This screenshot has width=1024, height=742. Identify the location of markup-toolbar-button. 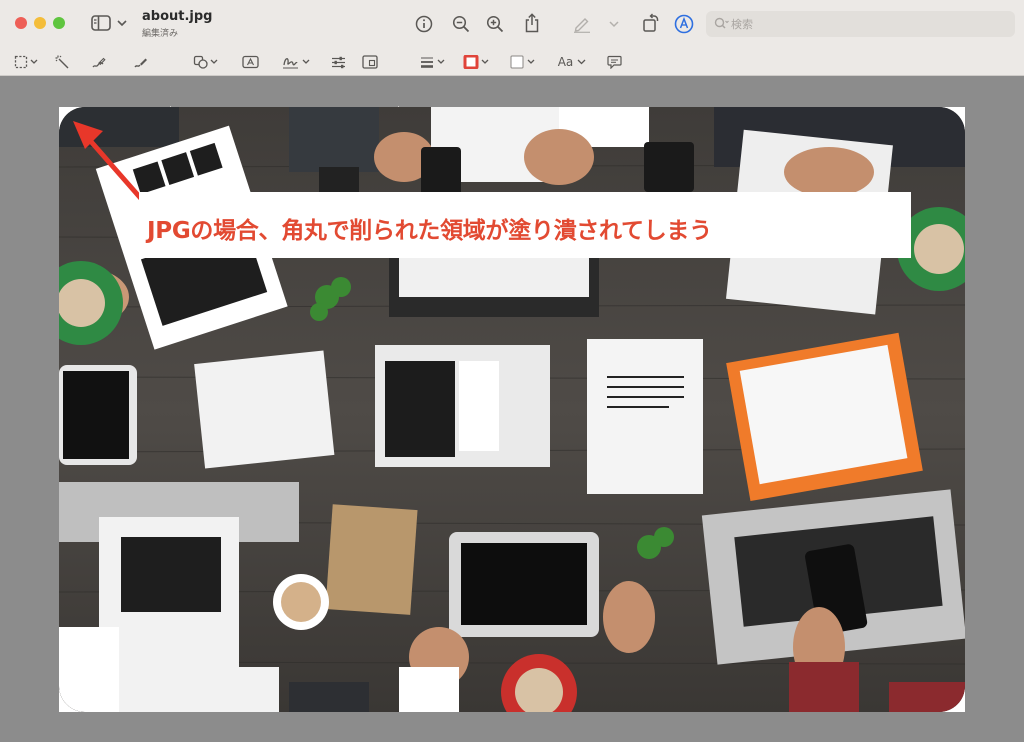
(684, 24).